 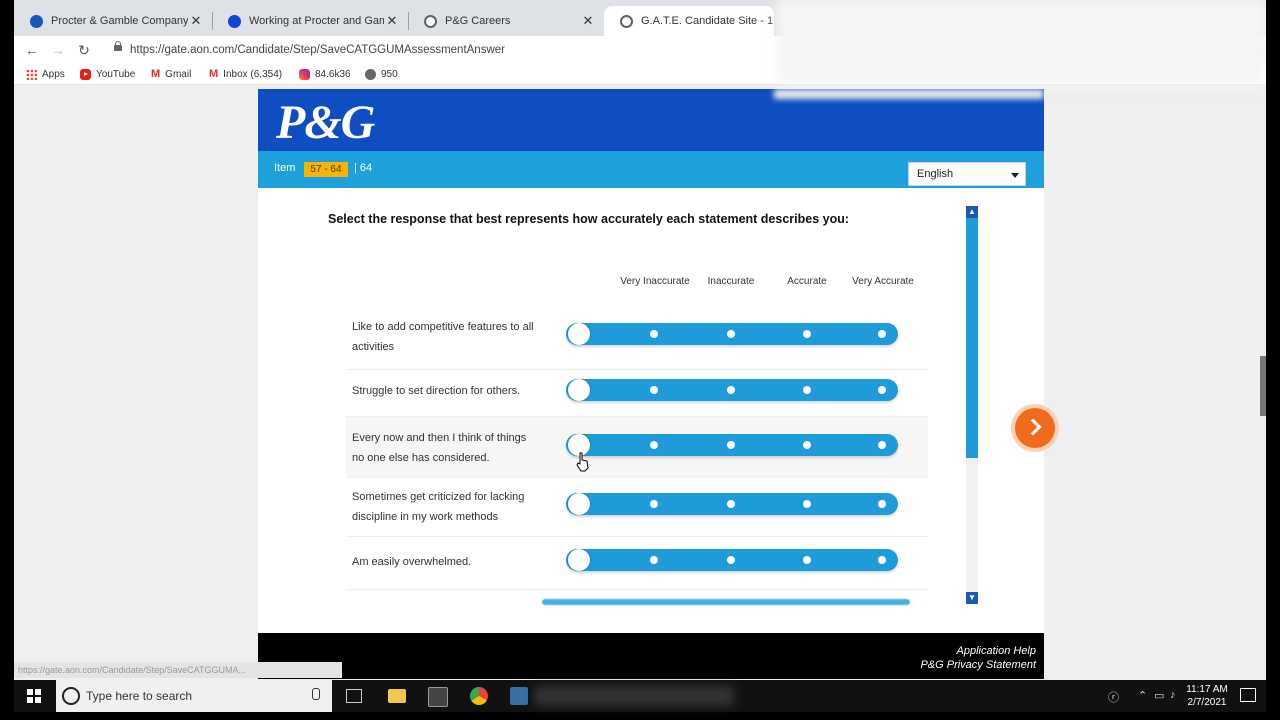 I want to click on volume-icon: ♪, so click(x=1173, y=695).